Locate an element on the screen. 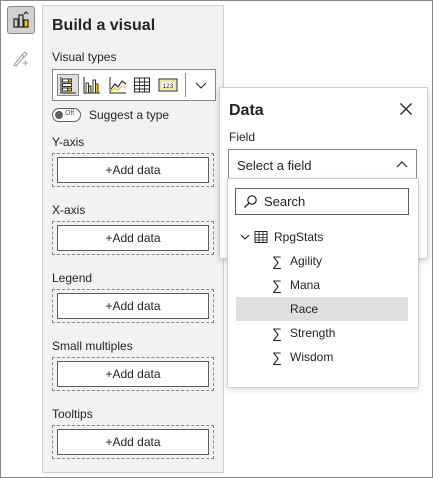  field-item-strength: ∑ Strength is located at coordinates (322, 333).